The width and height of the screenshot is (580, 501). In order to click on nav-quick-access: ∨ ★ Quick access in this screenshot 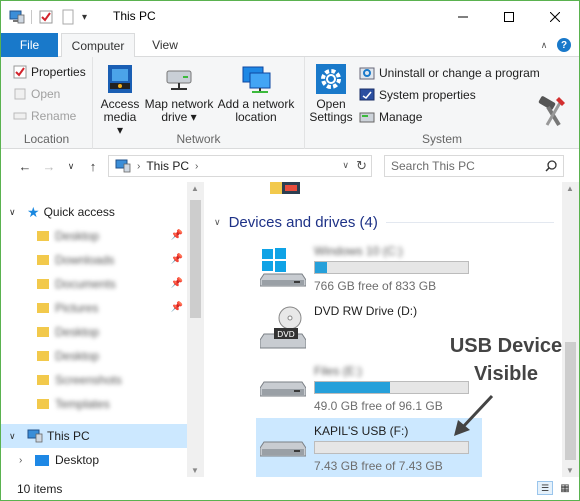, I will do `click(94, 212)`.